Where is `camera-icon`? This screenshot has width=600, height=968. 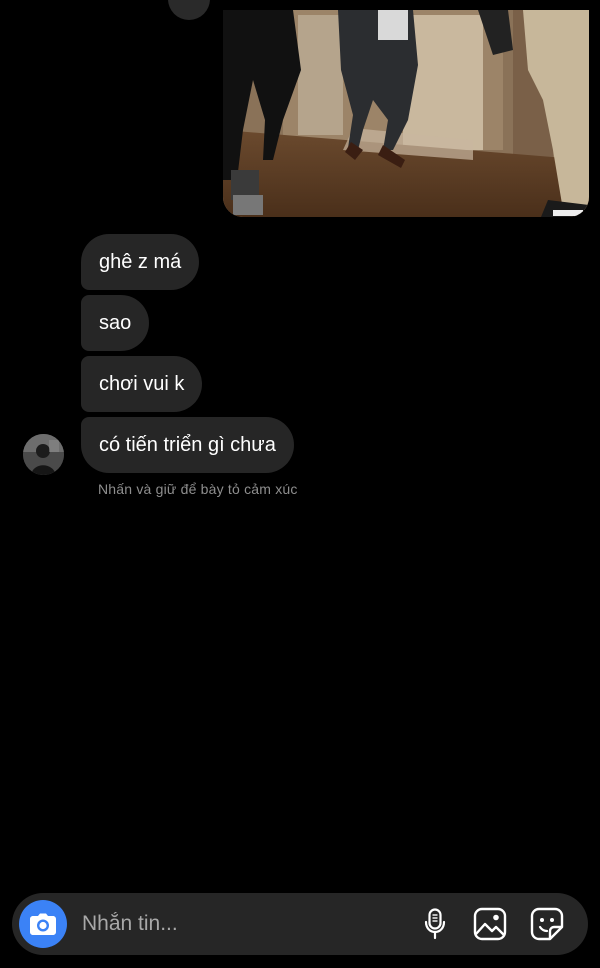 camera-icon is located at coordinates (43, 924).